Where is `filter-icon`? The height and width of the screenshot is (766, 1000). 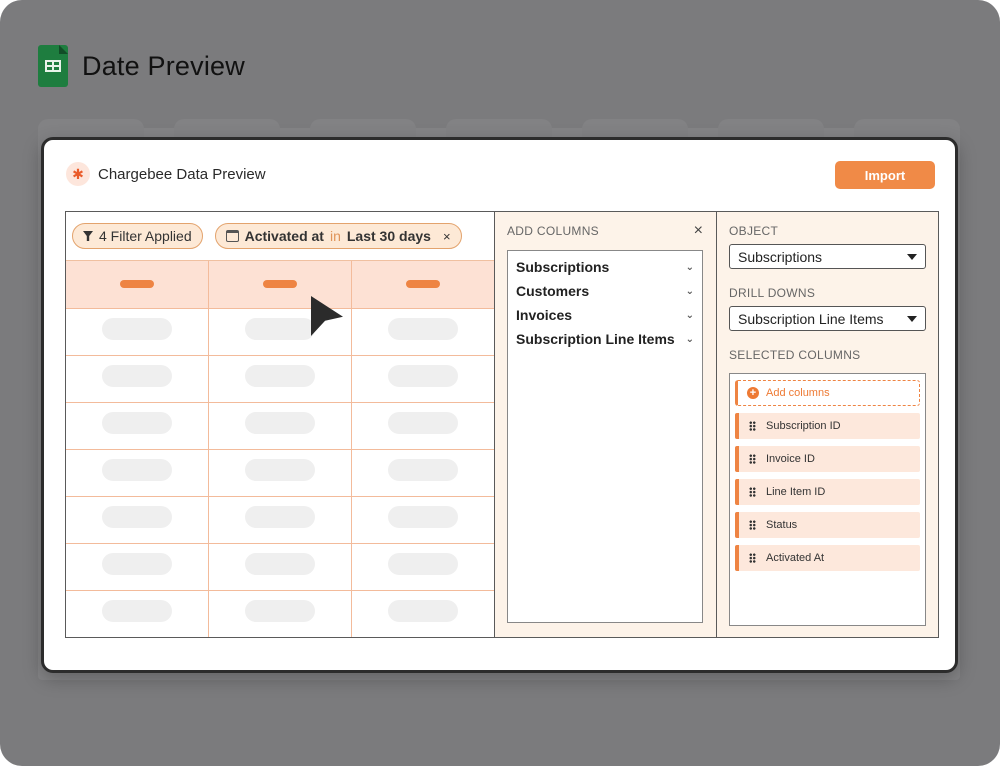
filter-icon is located at coordinates (88, 236).